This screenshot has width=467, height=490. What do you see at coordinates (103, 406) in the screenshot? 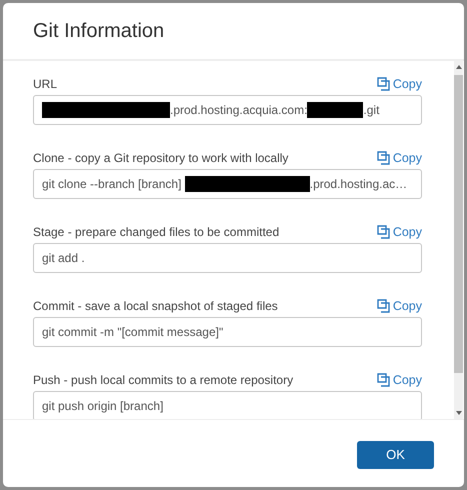
I see `command-text: git push origin [branch]` at bounding box center [103, 406].